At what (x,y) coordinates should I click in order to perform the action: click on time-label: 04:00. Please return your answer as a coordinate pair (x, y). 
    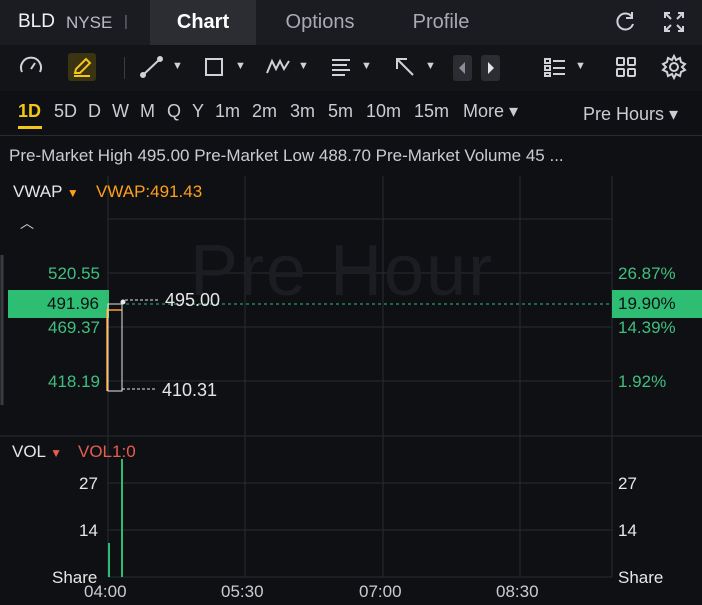
    Looking at the image, I should click on (105, 591).